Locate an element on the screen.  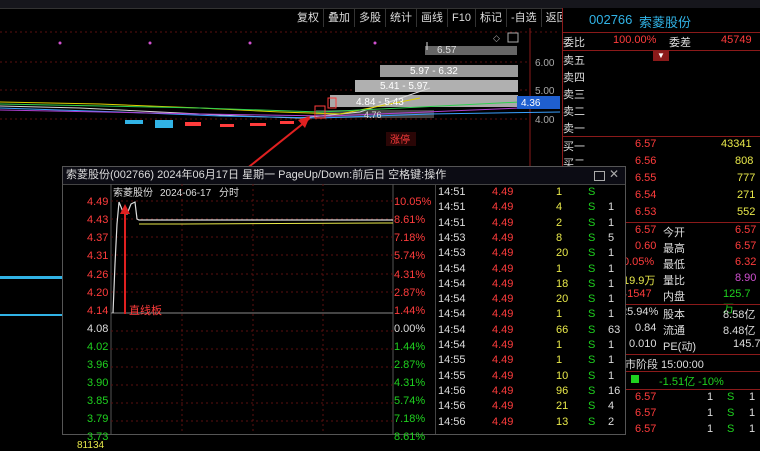
trade-2-type: S is located at coordinates (731, 413).